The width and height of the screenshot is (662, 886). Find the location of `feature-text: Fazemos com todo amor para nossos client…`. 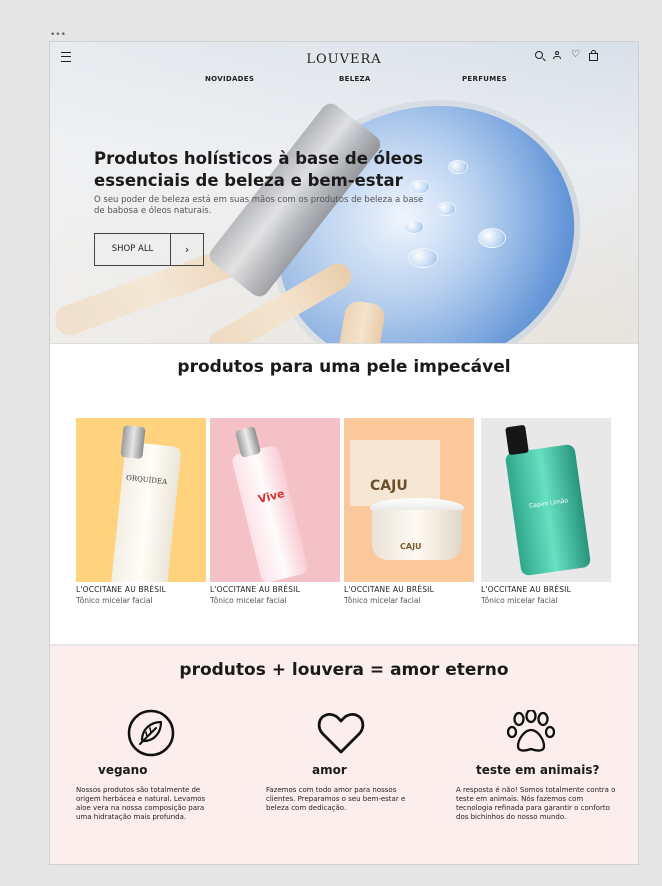

feature-text: Fazemos com todo amor para nossos client… is located at coordinates (336, 799).